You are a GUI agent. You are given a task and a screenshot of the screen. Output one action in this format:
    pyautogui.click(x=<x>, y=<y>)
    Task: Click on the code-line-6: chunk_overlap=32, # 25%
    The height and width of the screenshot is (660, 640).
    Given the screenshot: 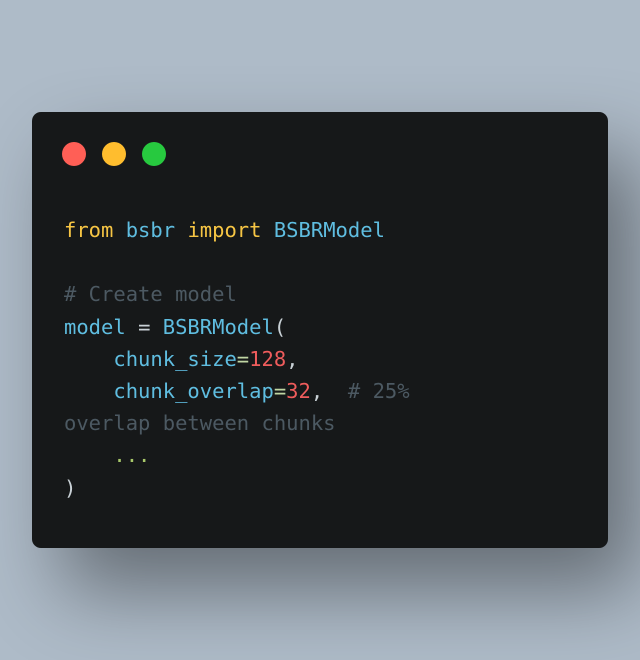 What is the action you would take?
    pyautogui.click(x=237, y=391)
    